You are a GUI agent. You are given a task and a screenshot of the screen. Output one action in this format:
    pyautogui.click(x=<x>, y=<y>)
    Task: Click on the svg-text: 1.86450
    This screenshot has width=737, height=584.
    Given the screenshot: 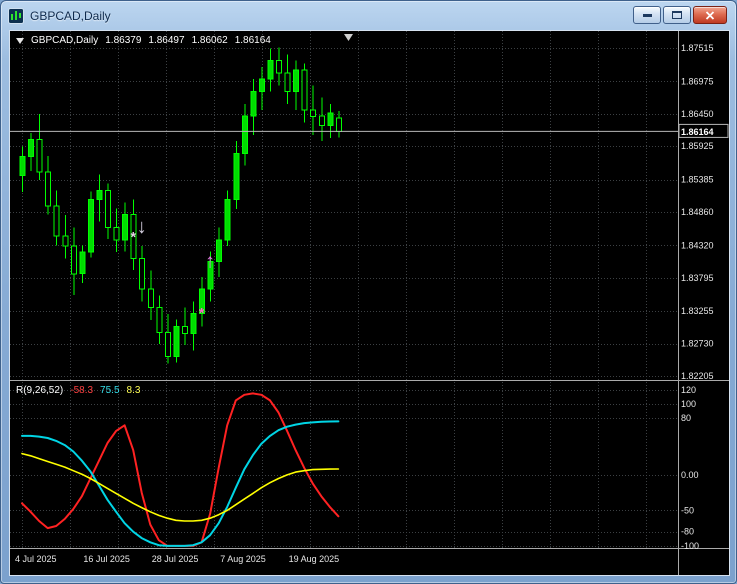 What is the action you would take?
    pyautogui.click(x=697, y=114)
    